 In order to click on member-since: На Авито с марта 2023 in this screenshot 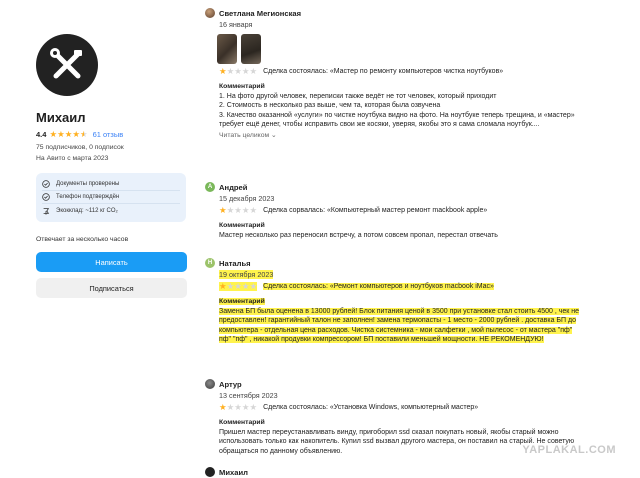, I will do `click(72, 159)`.